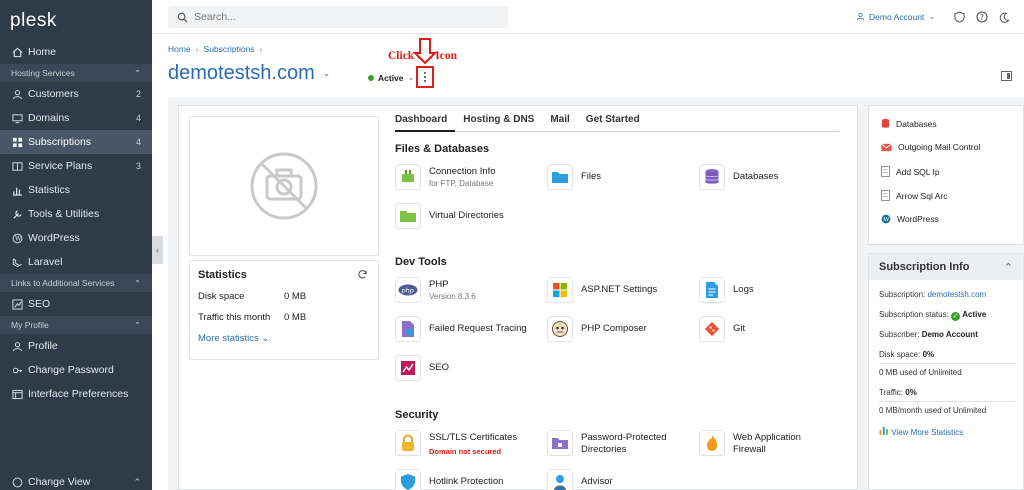 This screenshot has height=490, width=1024. I want to click on more-statistics-link: More statistics ⌄, so click(284, 338).